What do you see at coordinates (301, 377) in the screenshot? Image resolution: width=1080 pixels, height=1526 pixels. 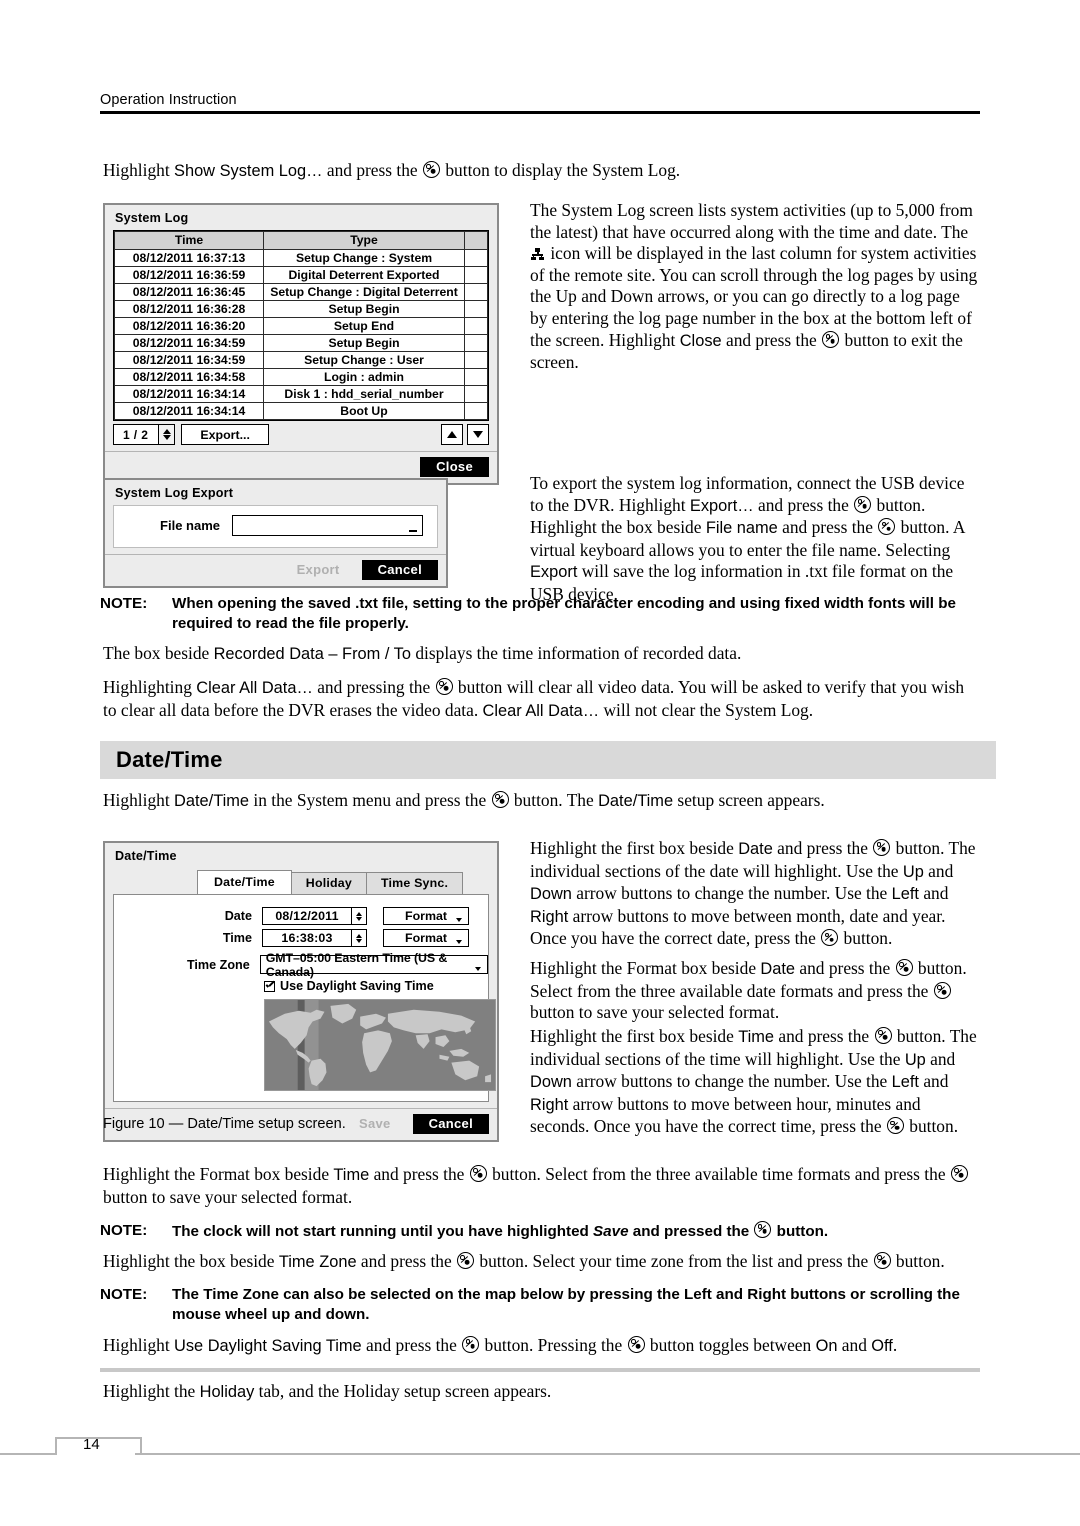 I see `table-row: 08/12/2011 16:34:58 Login : admin` at bounding box center [301, 377].